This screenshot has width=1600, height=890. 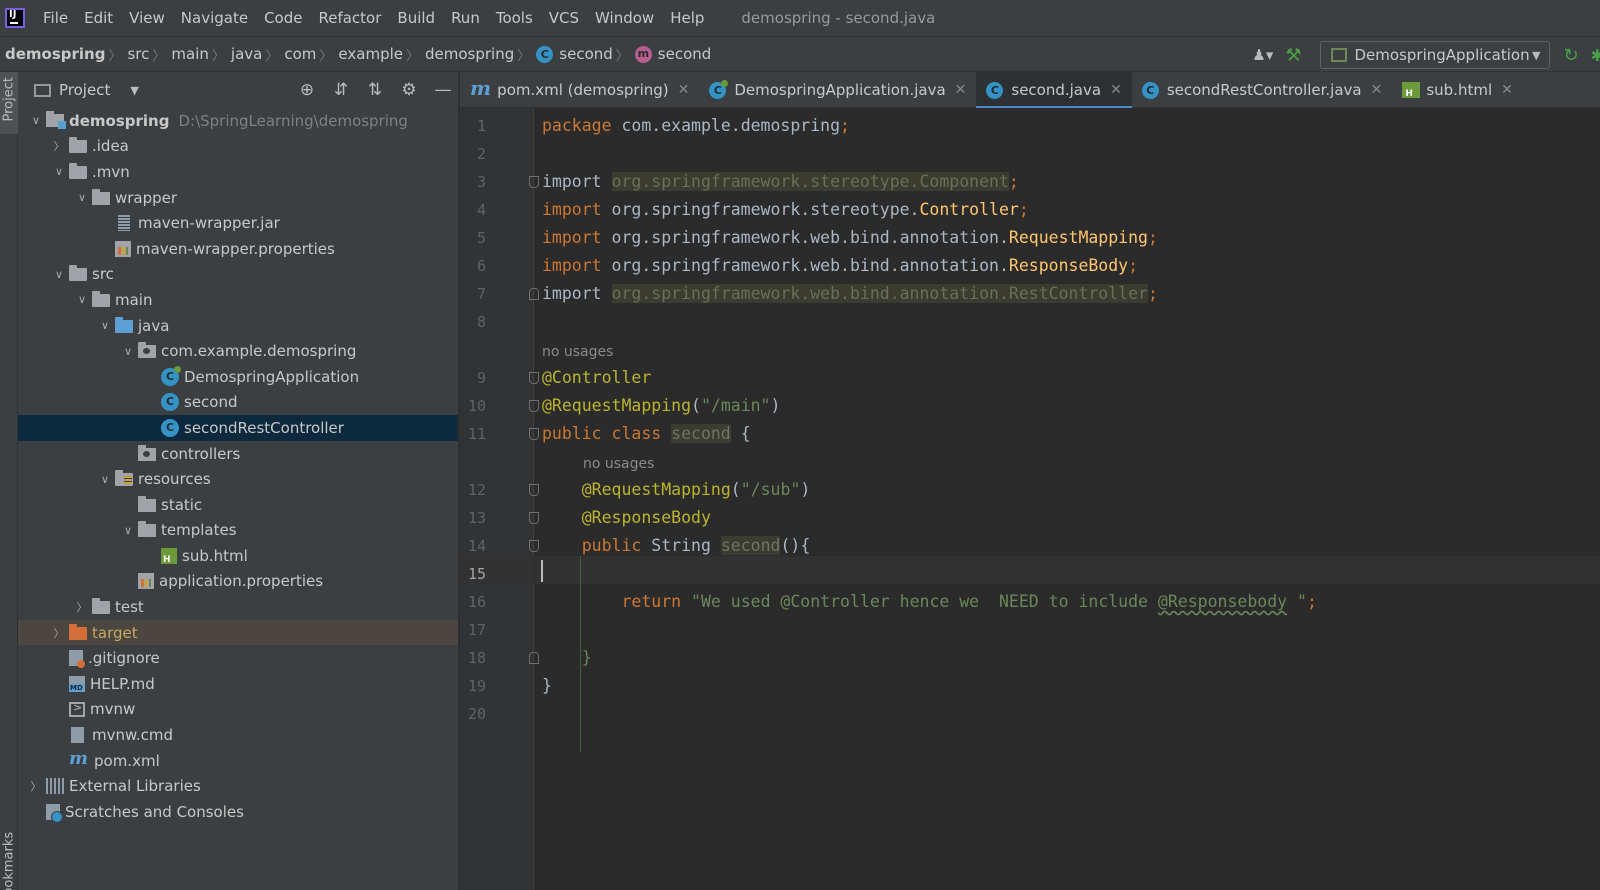 What do you see at coordinates (238, 223) in the screenshot?
I see `tree-item-maven-wrapper-jar: 〉maven-wrapper.jar` at bounding box center [238, 223].